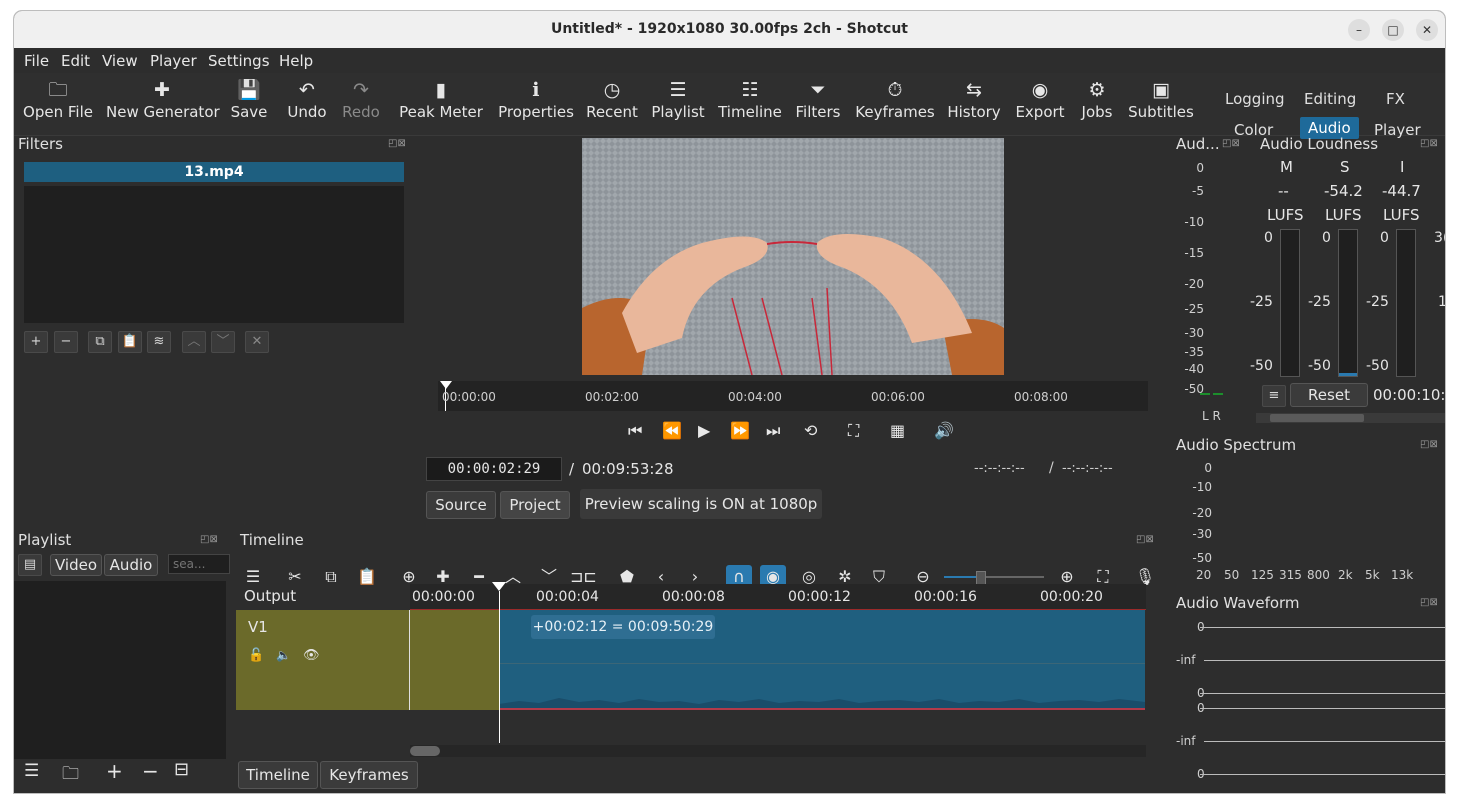 The height and width of the screenshot is (807, 1459). Describe the element at coordinates (750, 104) in the screenshot. I see `timeline-button: ☷ Timeline` at that location.